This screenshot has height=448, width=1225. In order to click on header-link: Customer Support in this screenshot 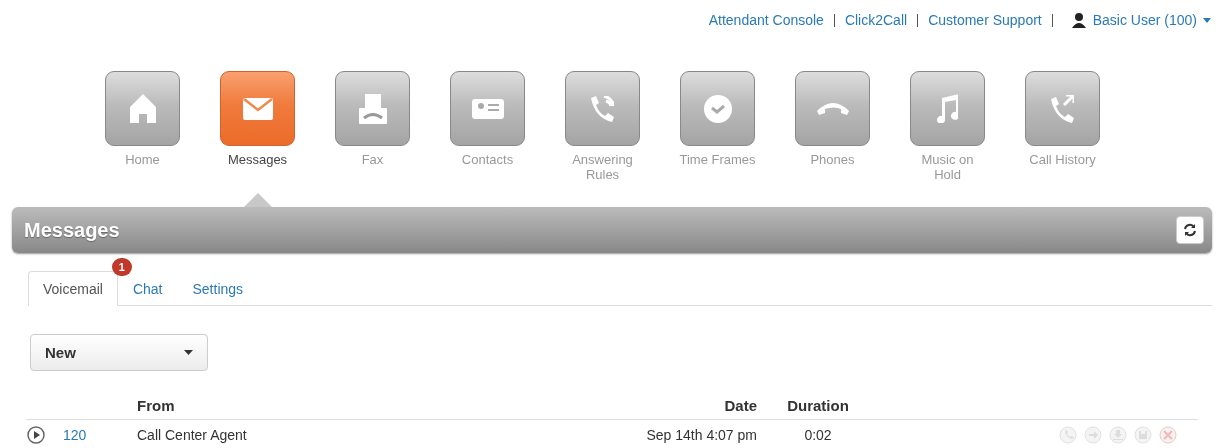, I will do `click(985, 20)`.